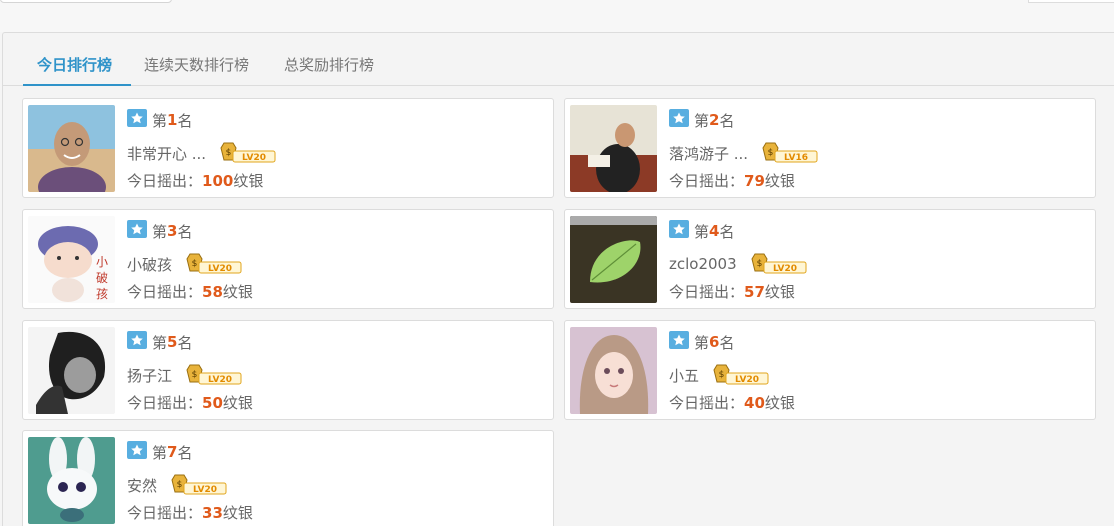 Image resolution: width=1114 pixels, height=526 pixels. I want to click on user-name-row: 安然 $ LV20, so click(177, 485).